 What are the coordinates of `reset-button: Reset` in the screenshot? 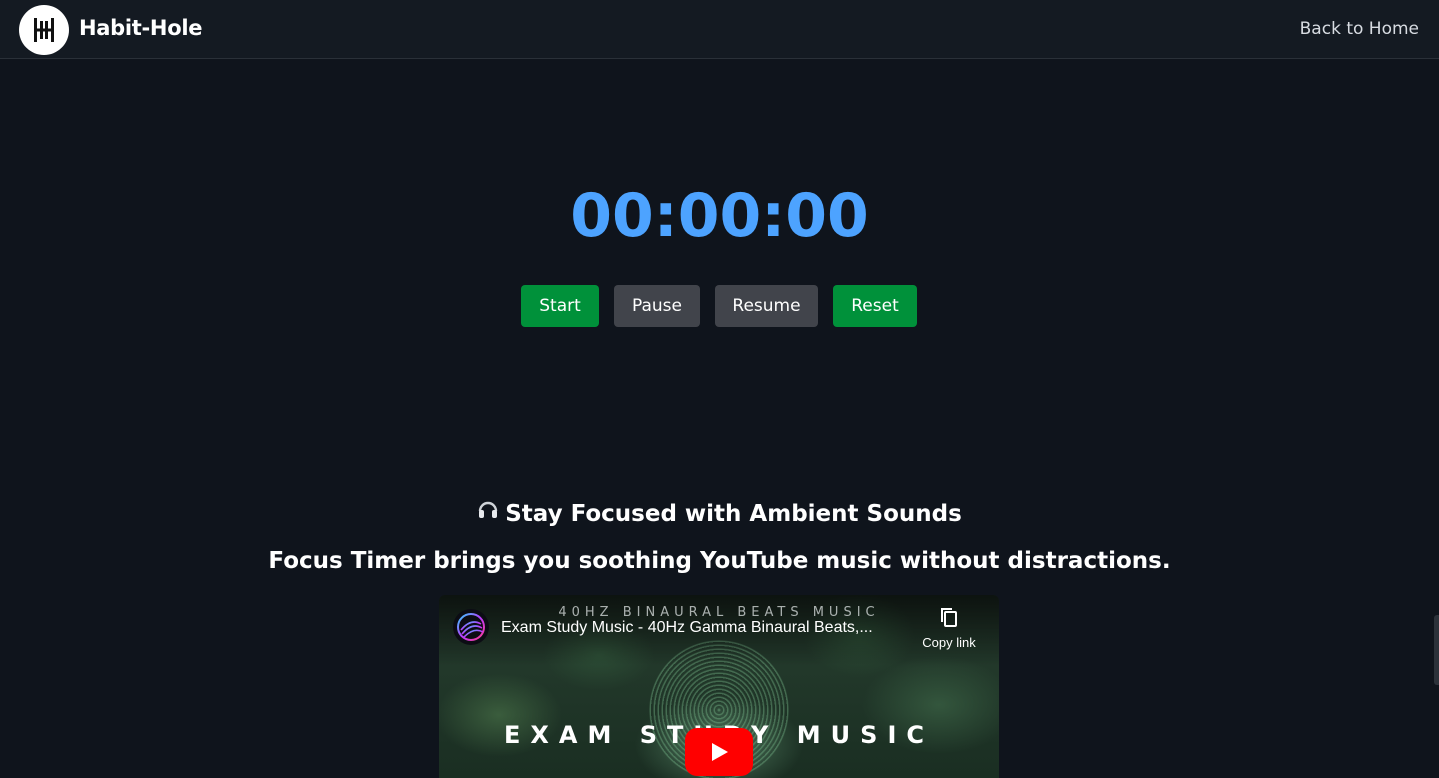 It's located at (875, 306).